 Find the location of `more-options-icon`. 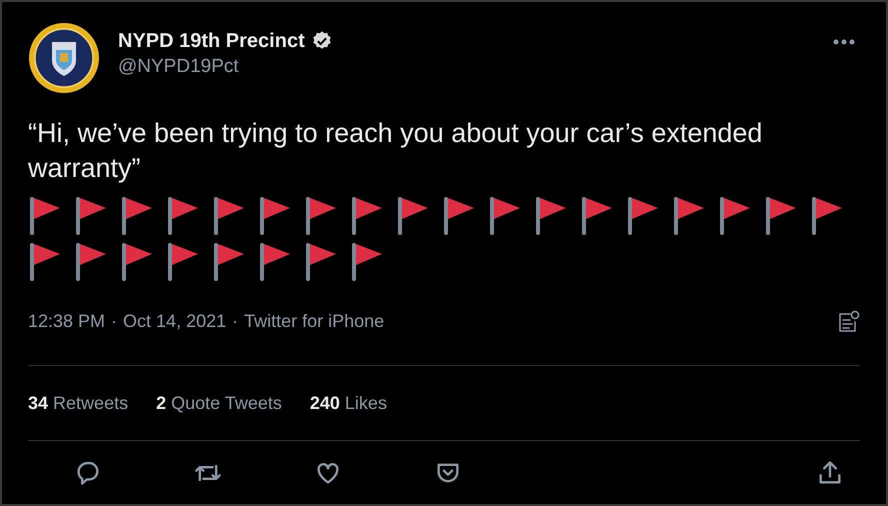

more-options-icon is located at coordinates (844, 42).